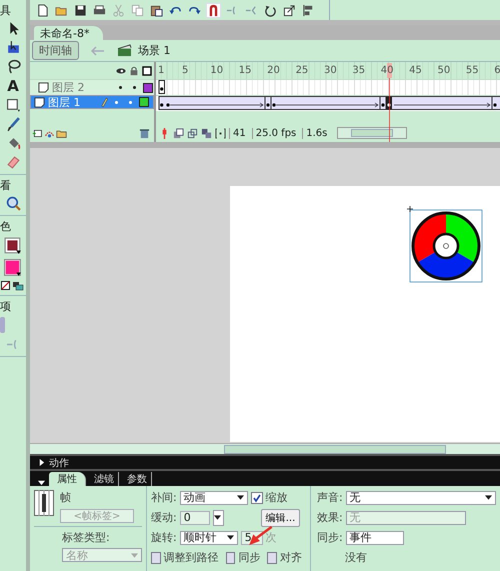  I want to click on rotate-label: 旋转:, so click(164, 537).